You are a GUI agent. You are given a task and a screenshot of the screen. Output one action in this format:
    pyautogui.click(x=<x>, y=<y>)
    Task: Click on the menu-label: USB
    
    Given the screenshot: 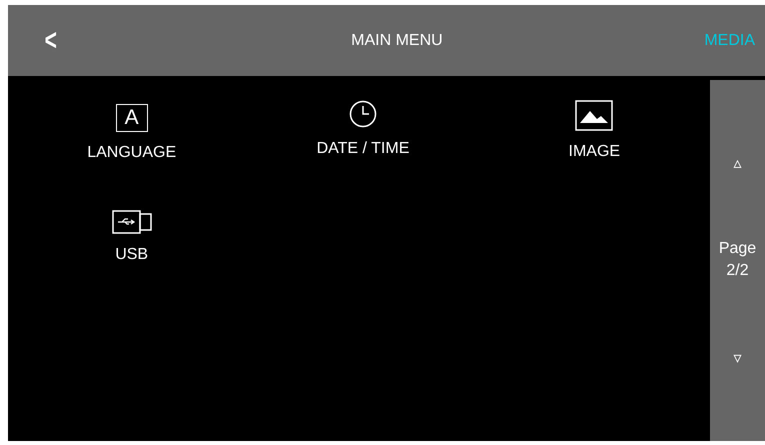 What is the action you would take?
    pyautogui.click(x=131, y=255)
    